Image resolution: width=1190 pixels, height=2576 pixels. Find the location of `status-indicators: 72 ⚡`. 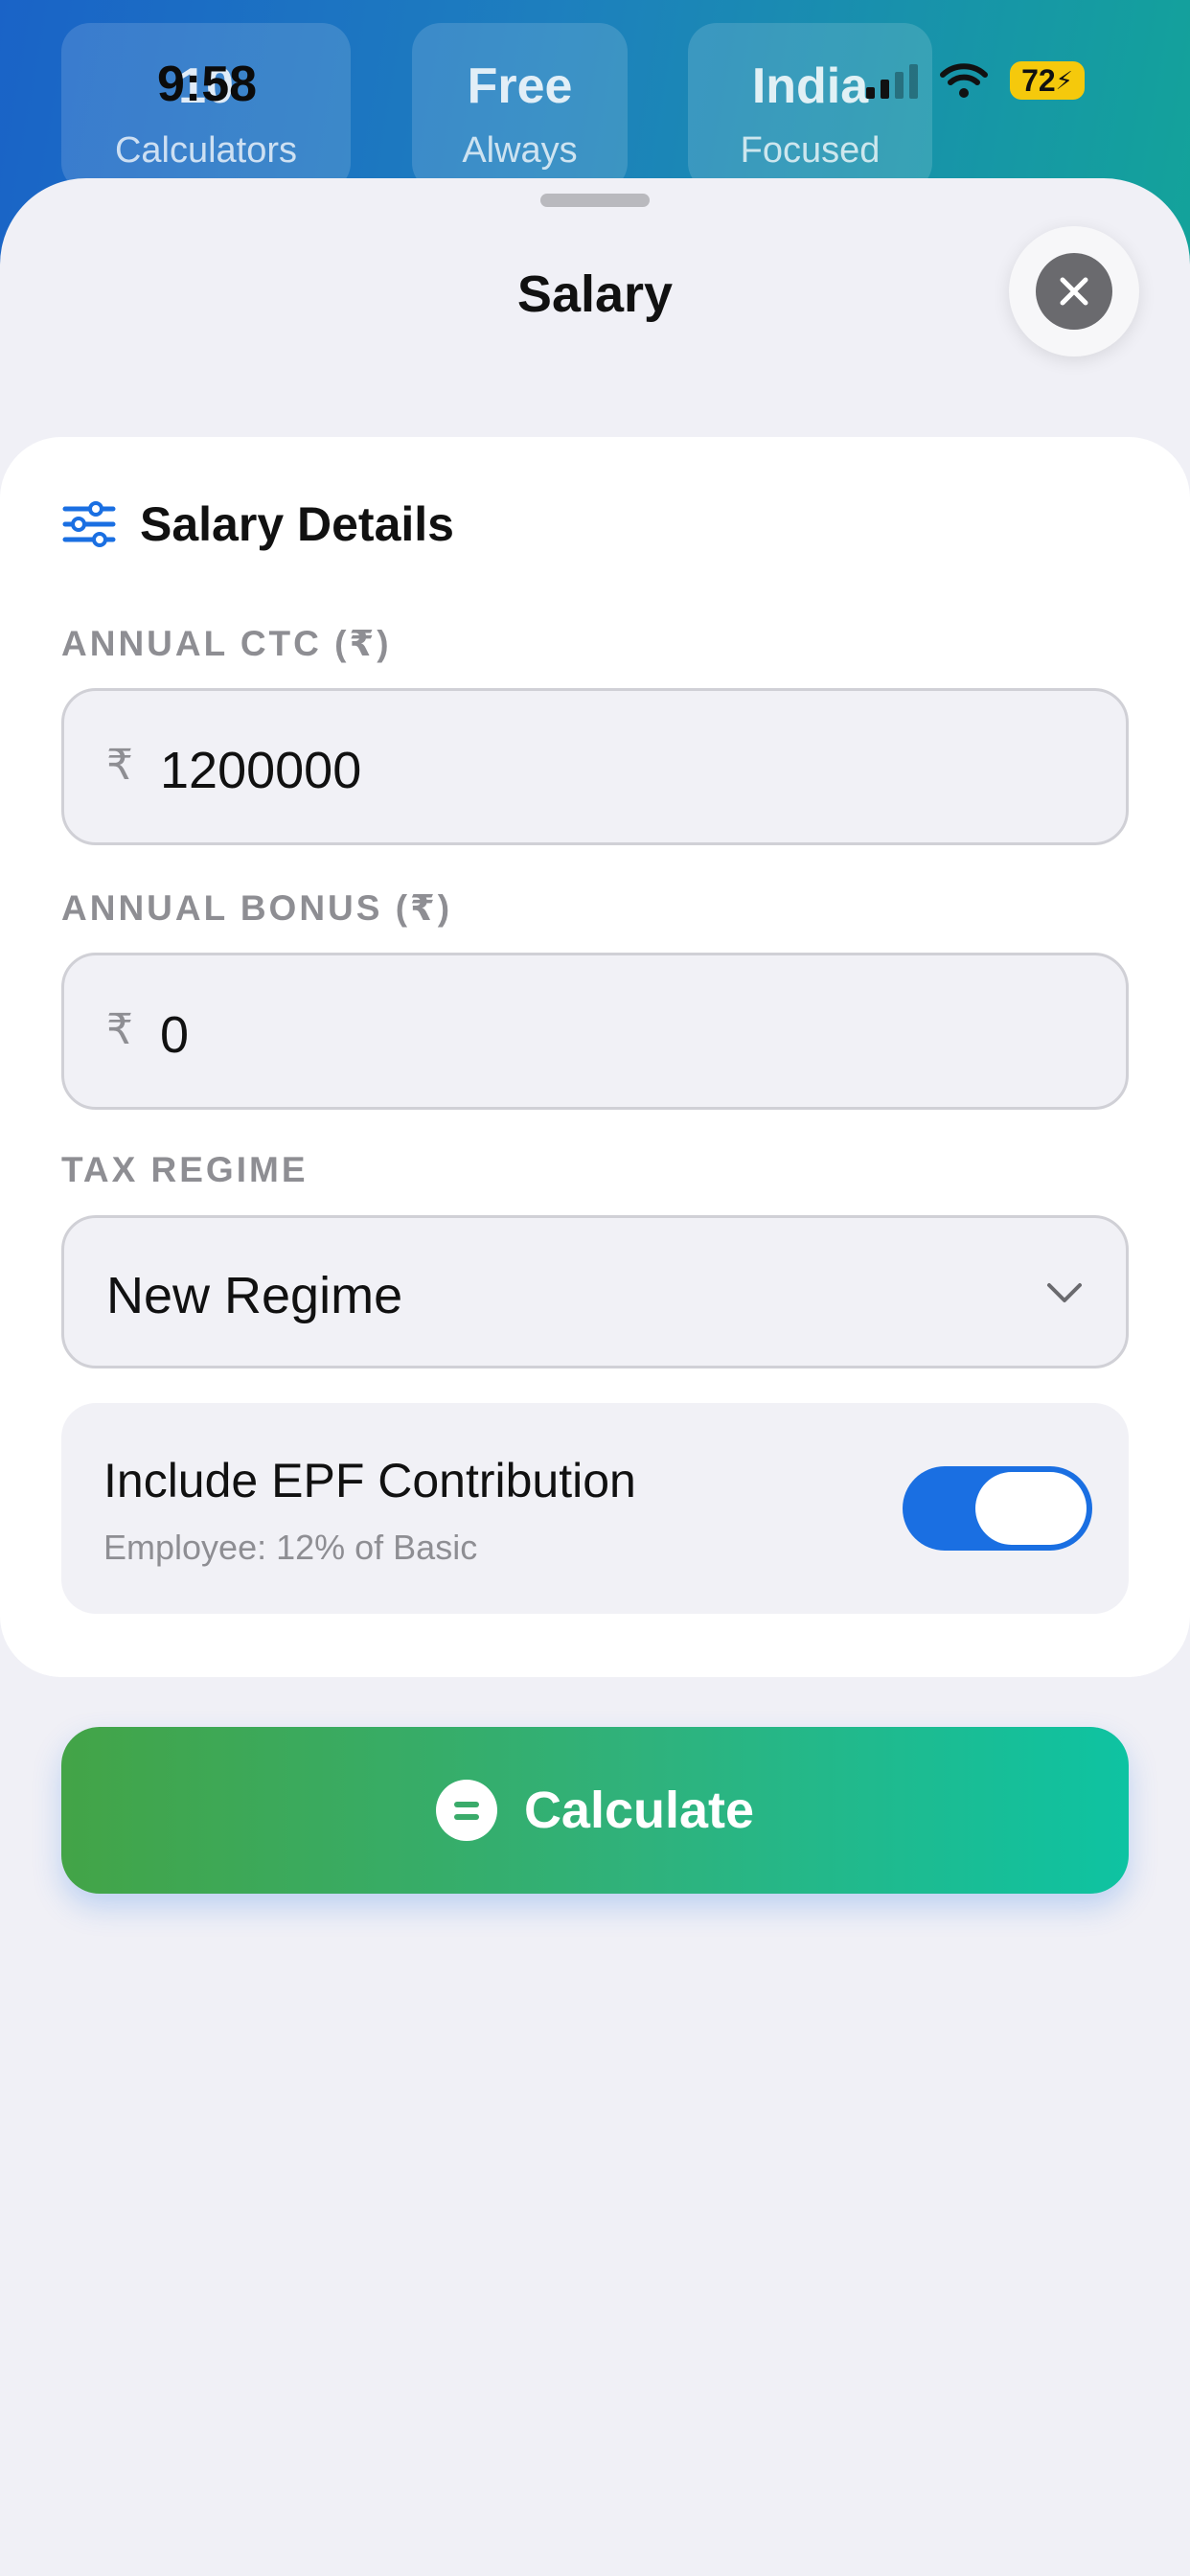

status-indicators: 72 ⚡ is located at coordinates (976, 80).